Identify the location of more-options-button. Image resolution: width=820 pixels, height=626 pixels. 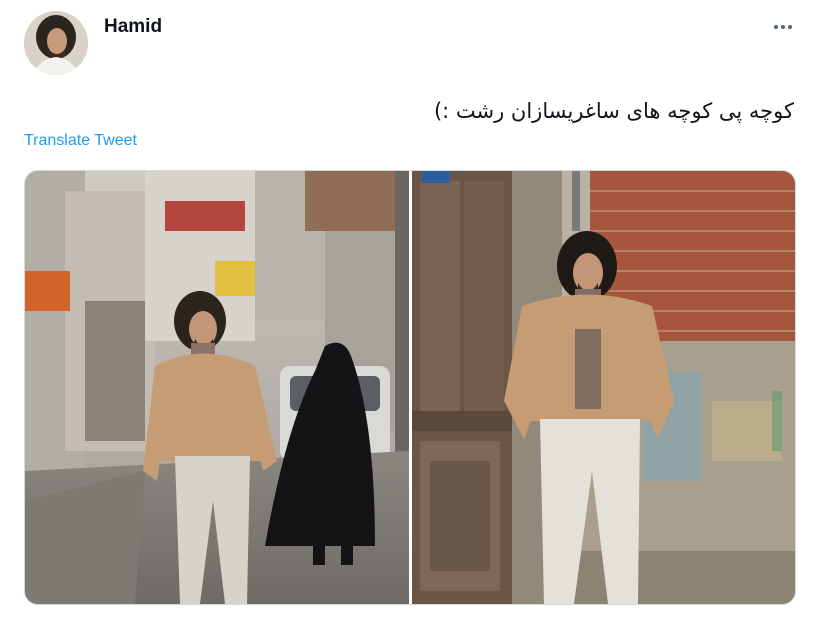
(783, 27).